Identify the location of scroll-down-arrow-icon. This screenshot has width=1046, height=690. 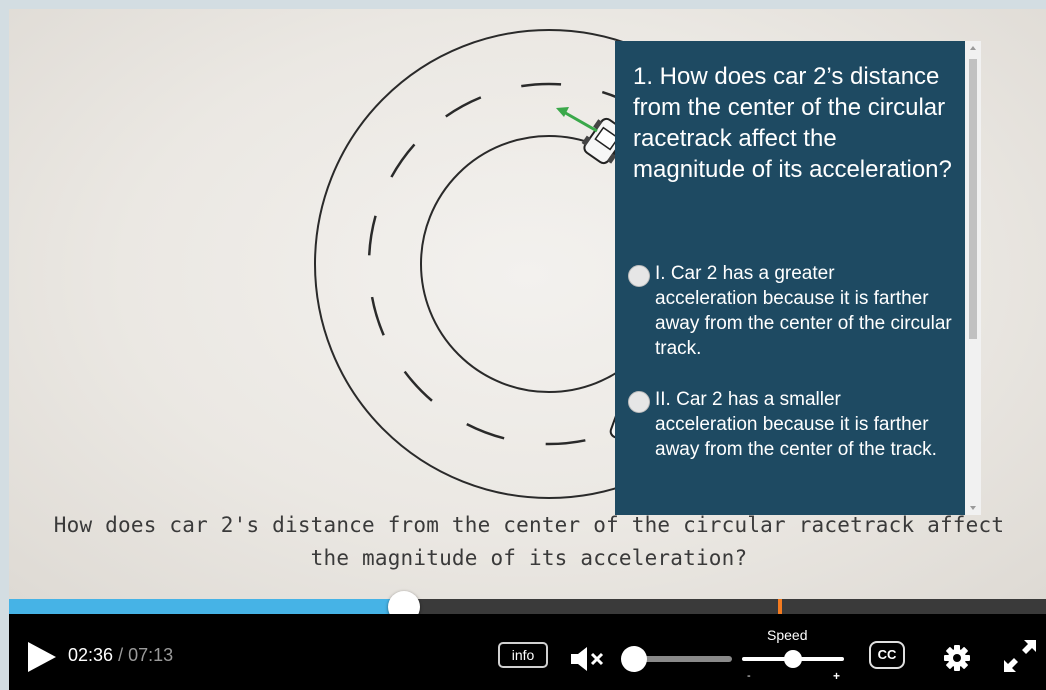
(973, 508).